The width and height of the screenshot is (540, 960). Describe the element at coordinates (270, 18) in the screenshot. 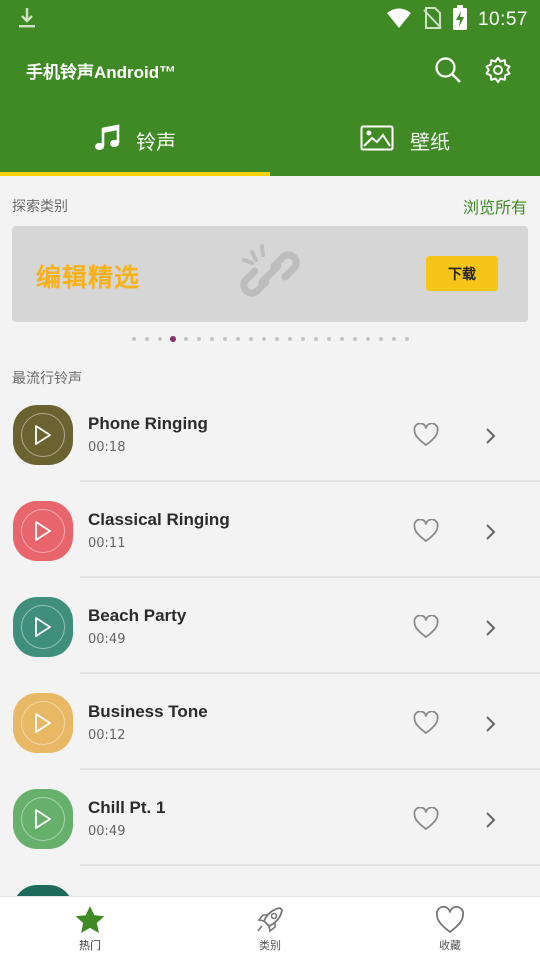

I see `status-bar: 10:57` at that location.